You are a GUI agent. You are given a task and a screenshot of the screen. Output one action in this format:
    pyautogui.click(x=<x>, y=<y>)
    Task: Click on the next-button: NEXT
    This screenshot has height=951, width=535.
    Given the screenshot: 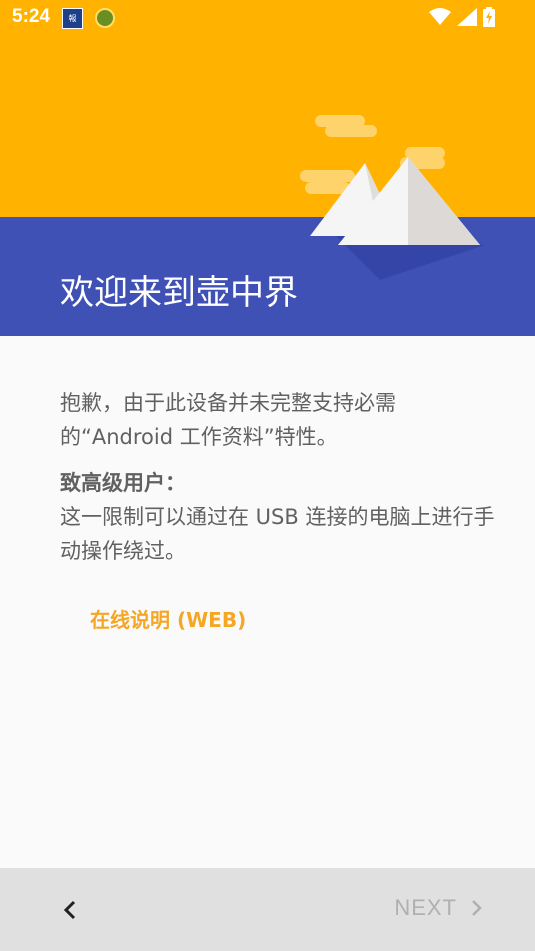 What is the action you would take?
    pyautogui.click(x=438, y=908)
    